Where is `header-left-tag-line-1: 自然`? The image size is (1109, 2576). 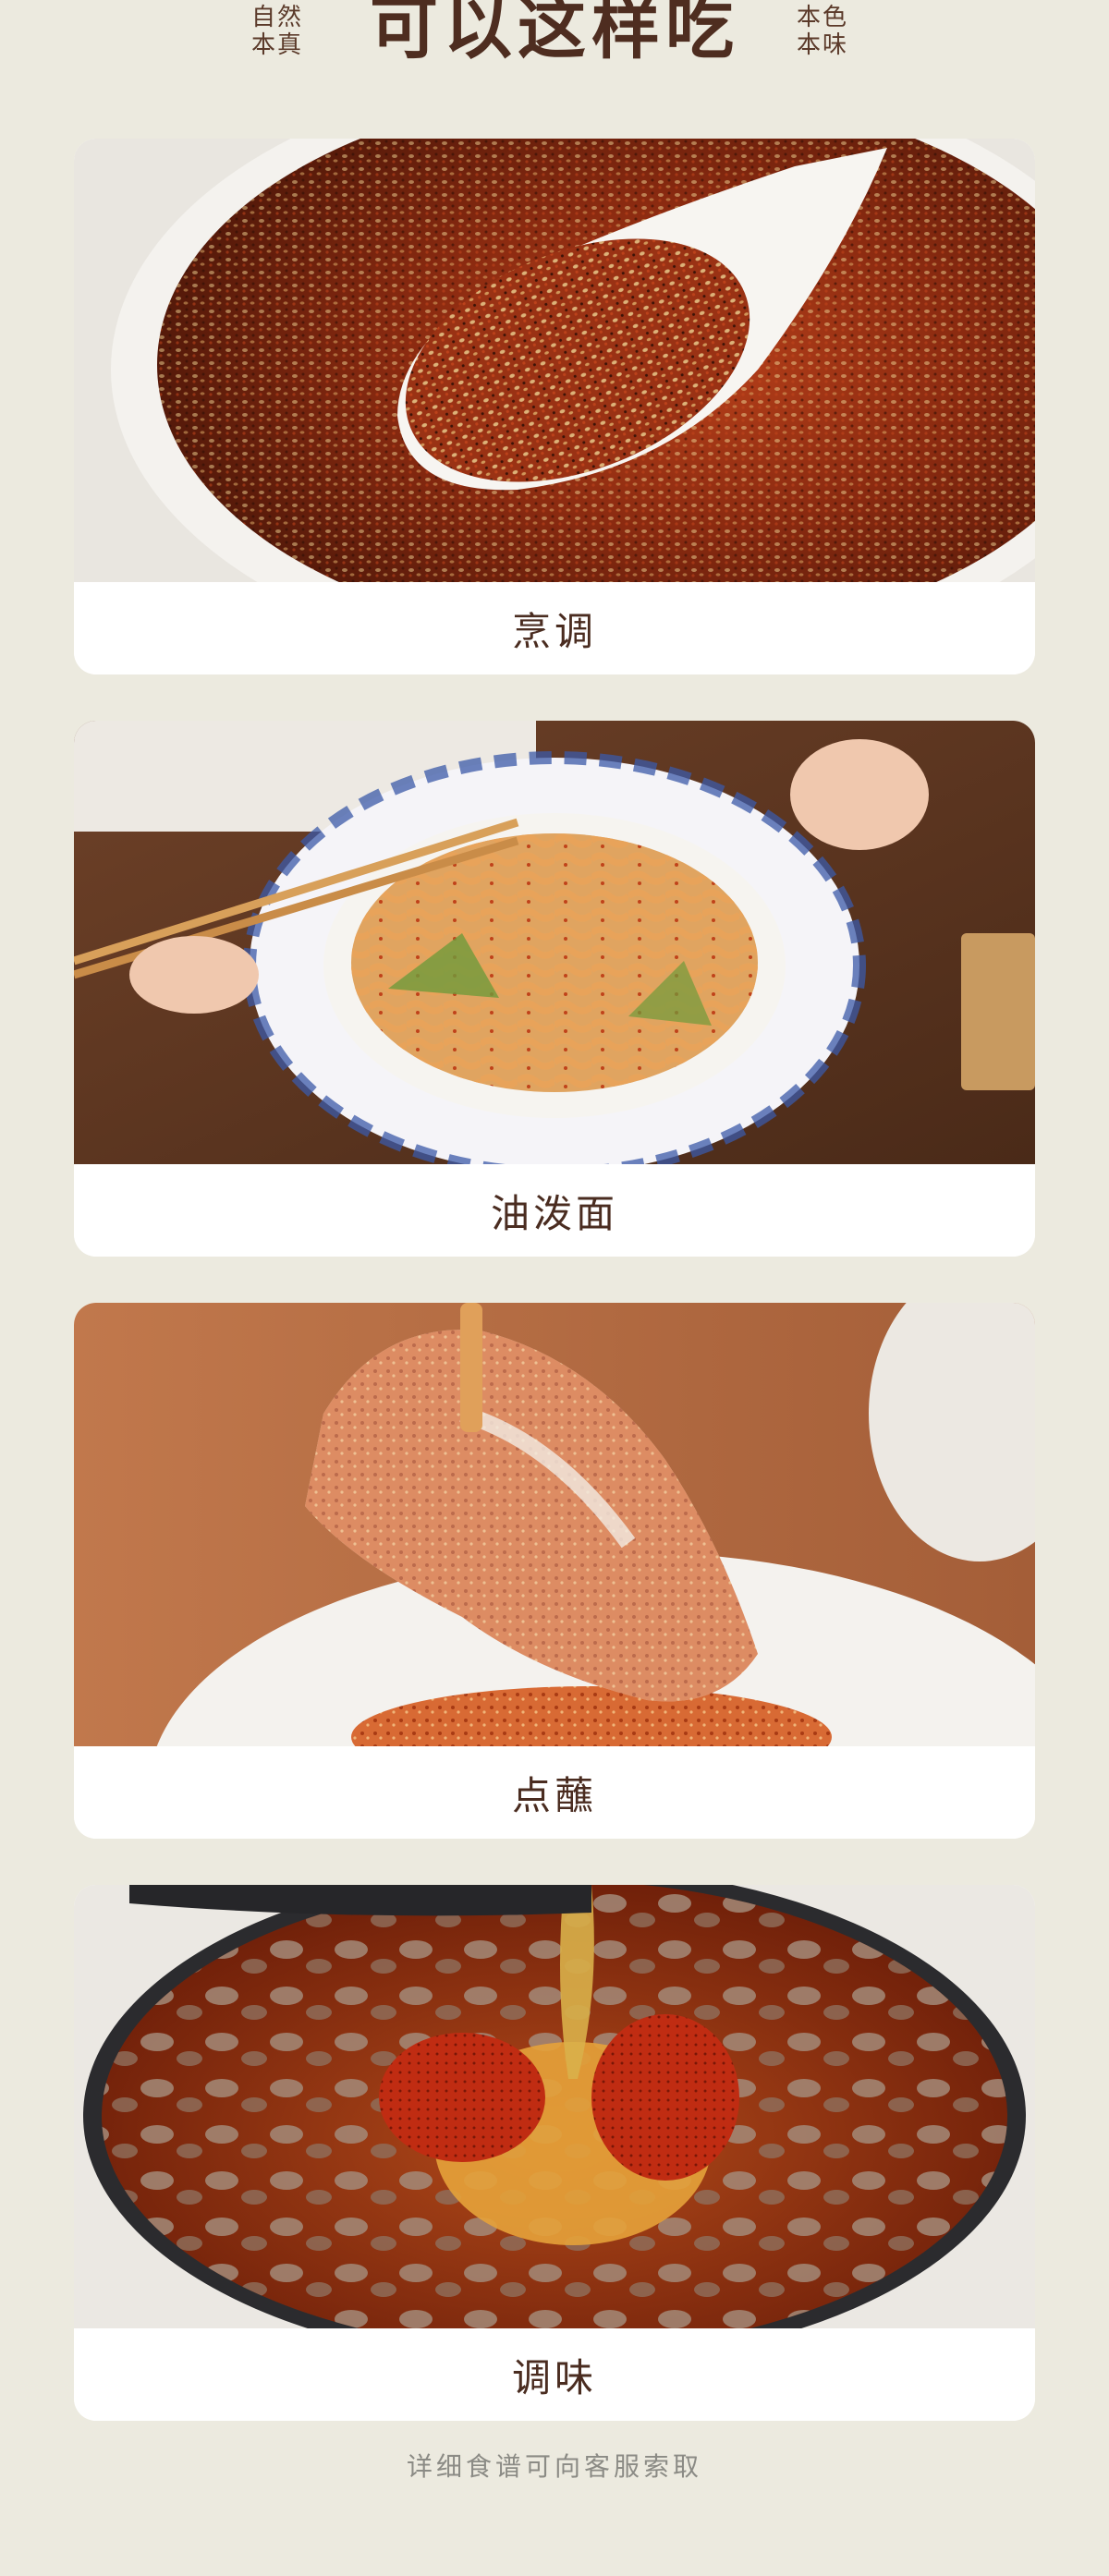
header-left-tag-line-1: 自然 is located at coordinates (277, 17).